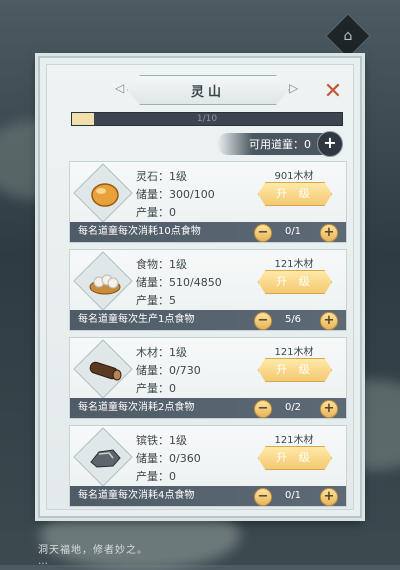 The height and width of the screenshot is (570, 400). Describe the element at coordinates (208, 232) in the screenshot. I see `consumption-bar: 每名道童每次消耗10点食物 − 0/1 +` at that location.